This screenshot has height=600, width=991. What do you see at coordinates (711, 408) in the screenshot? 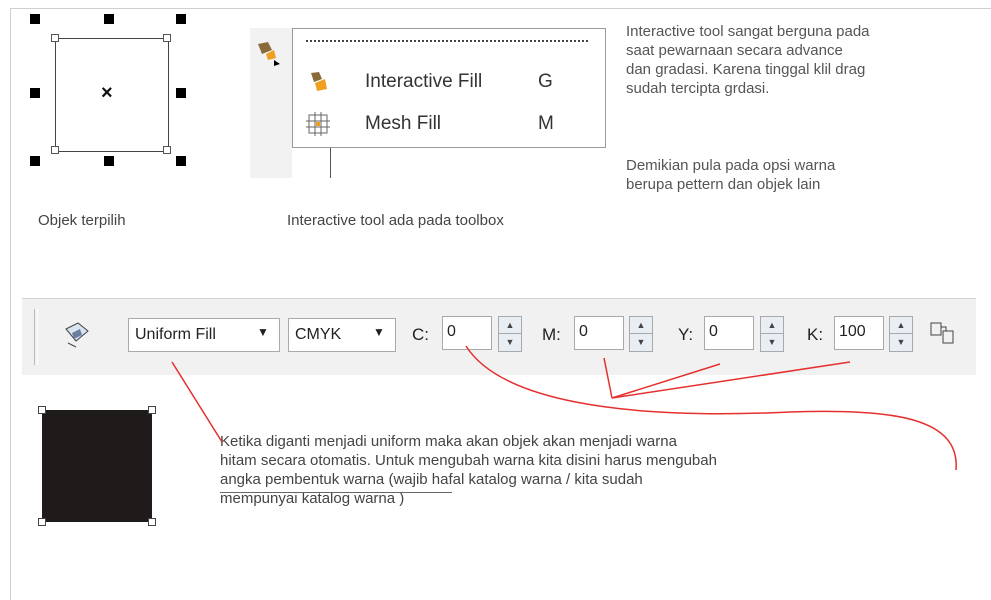
I see `annotation-curve` at bounding box center [711, 408].